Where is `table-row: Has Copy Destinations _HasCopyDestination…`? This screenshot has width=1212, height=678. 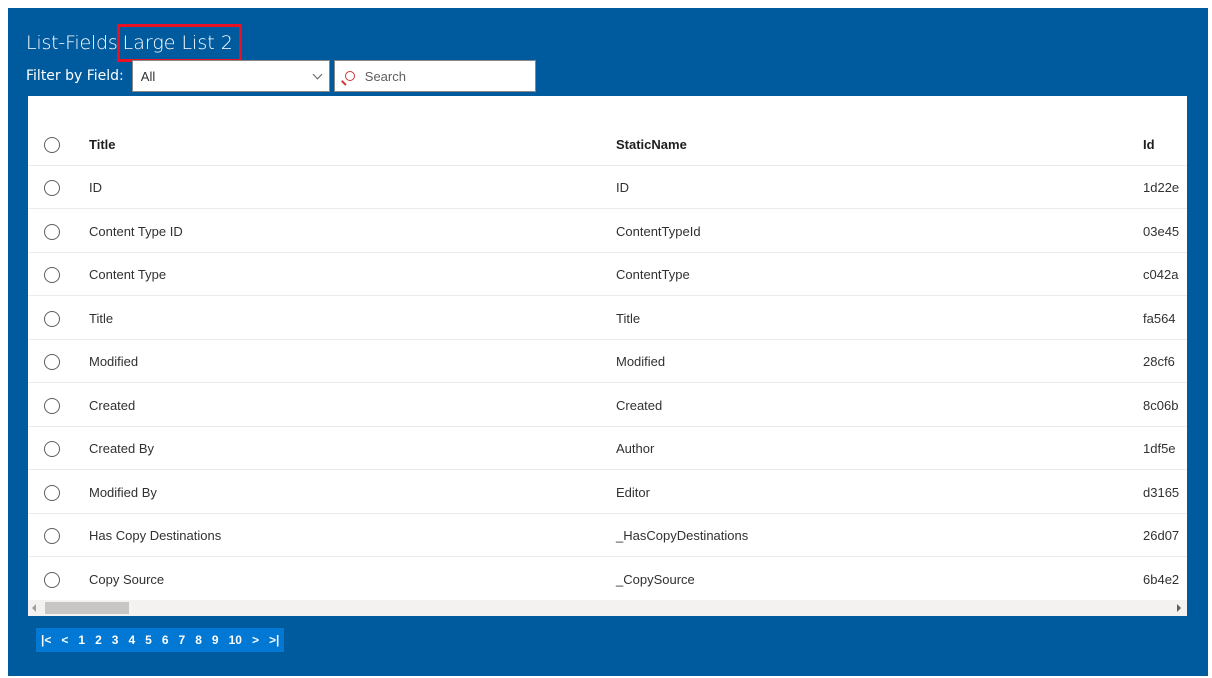
table-row: Has Copy Destinations _HasCopyDestination… is located at coordinates (607, 535).